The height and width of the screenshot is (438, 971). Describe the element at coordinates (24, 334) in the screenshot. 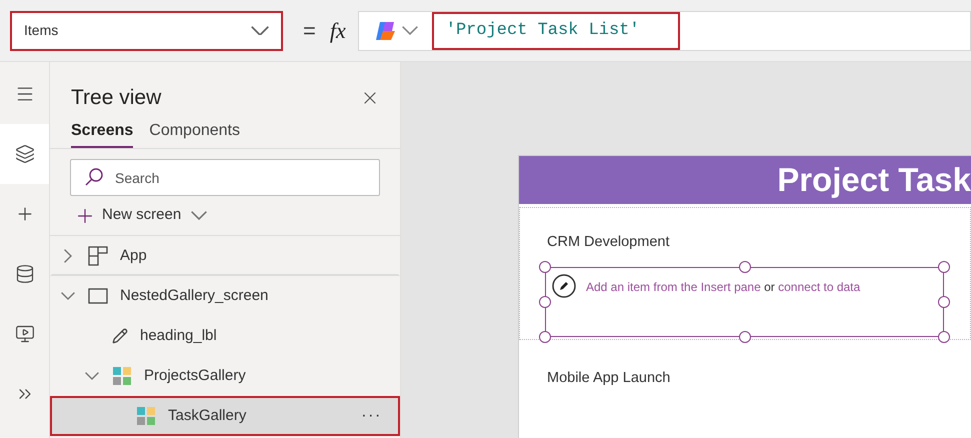

I see `media-icon` at that location.